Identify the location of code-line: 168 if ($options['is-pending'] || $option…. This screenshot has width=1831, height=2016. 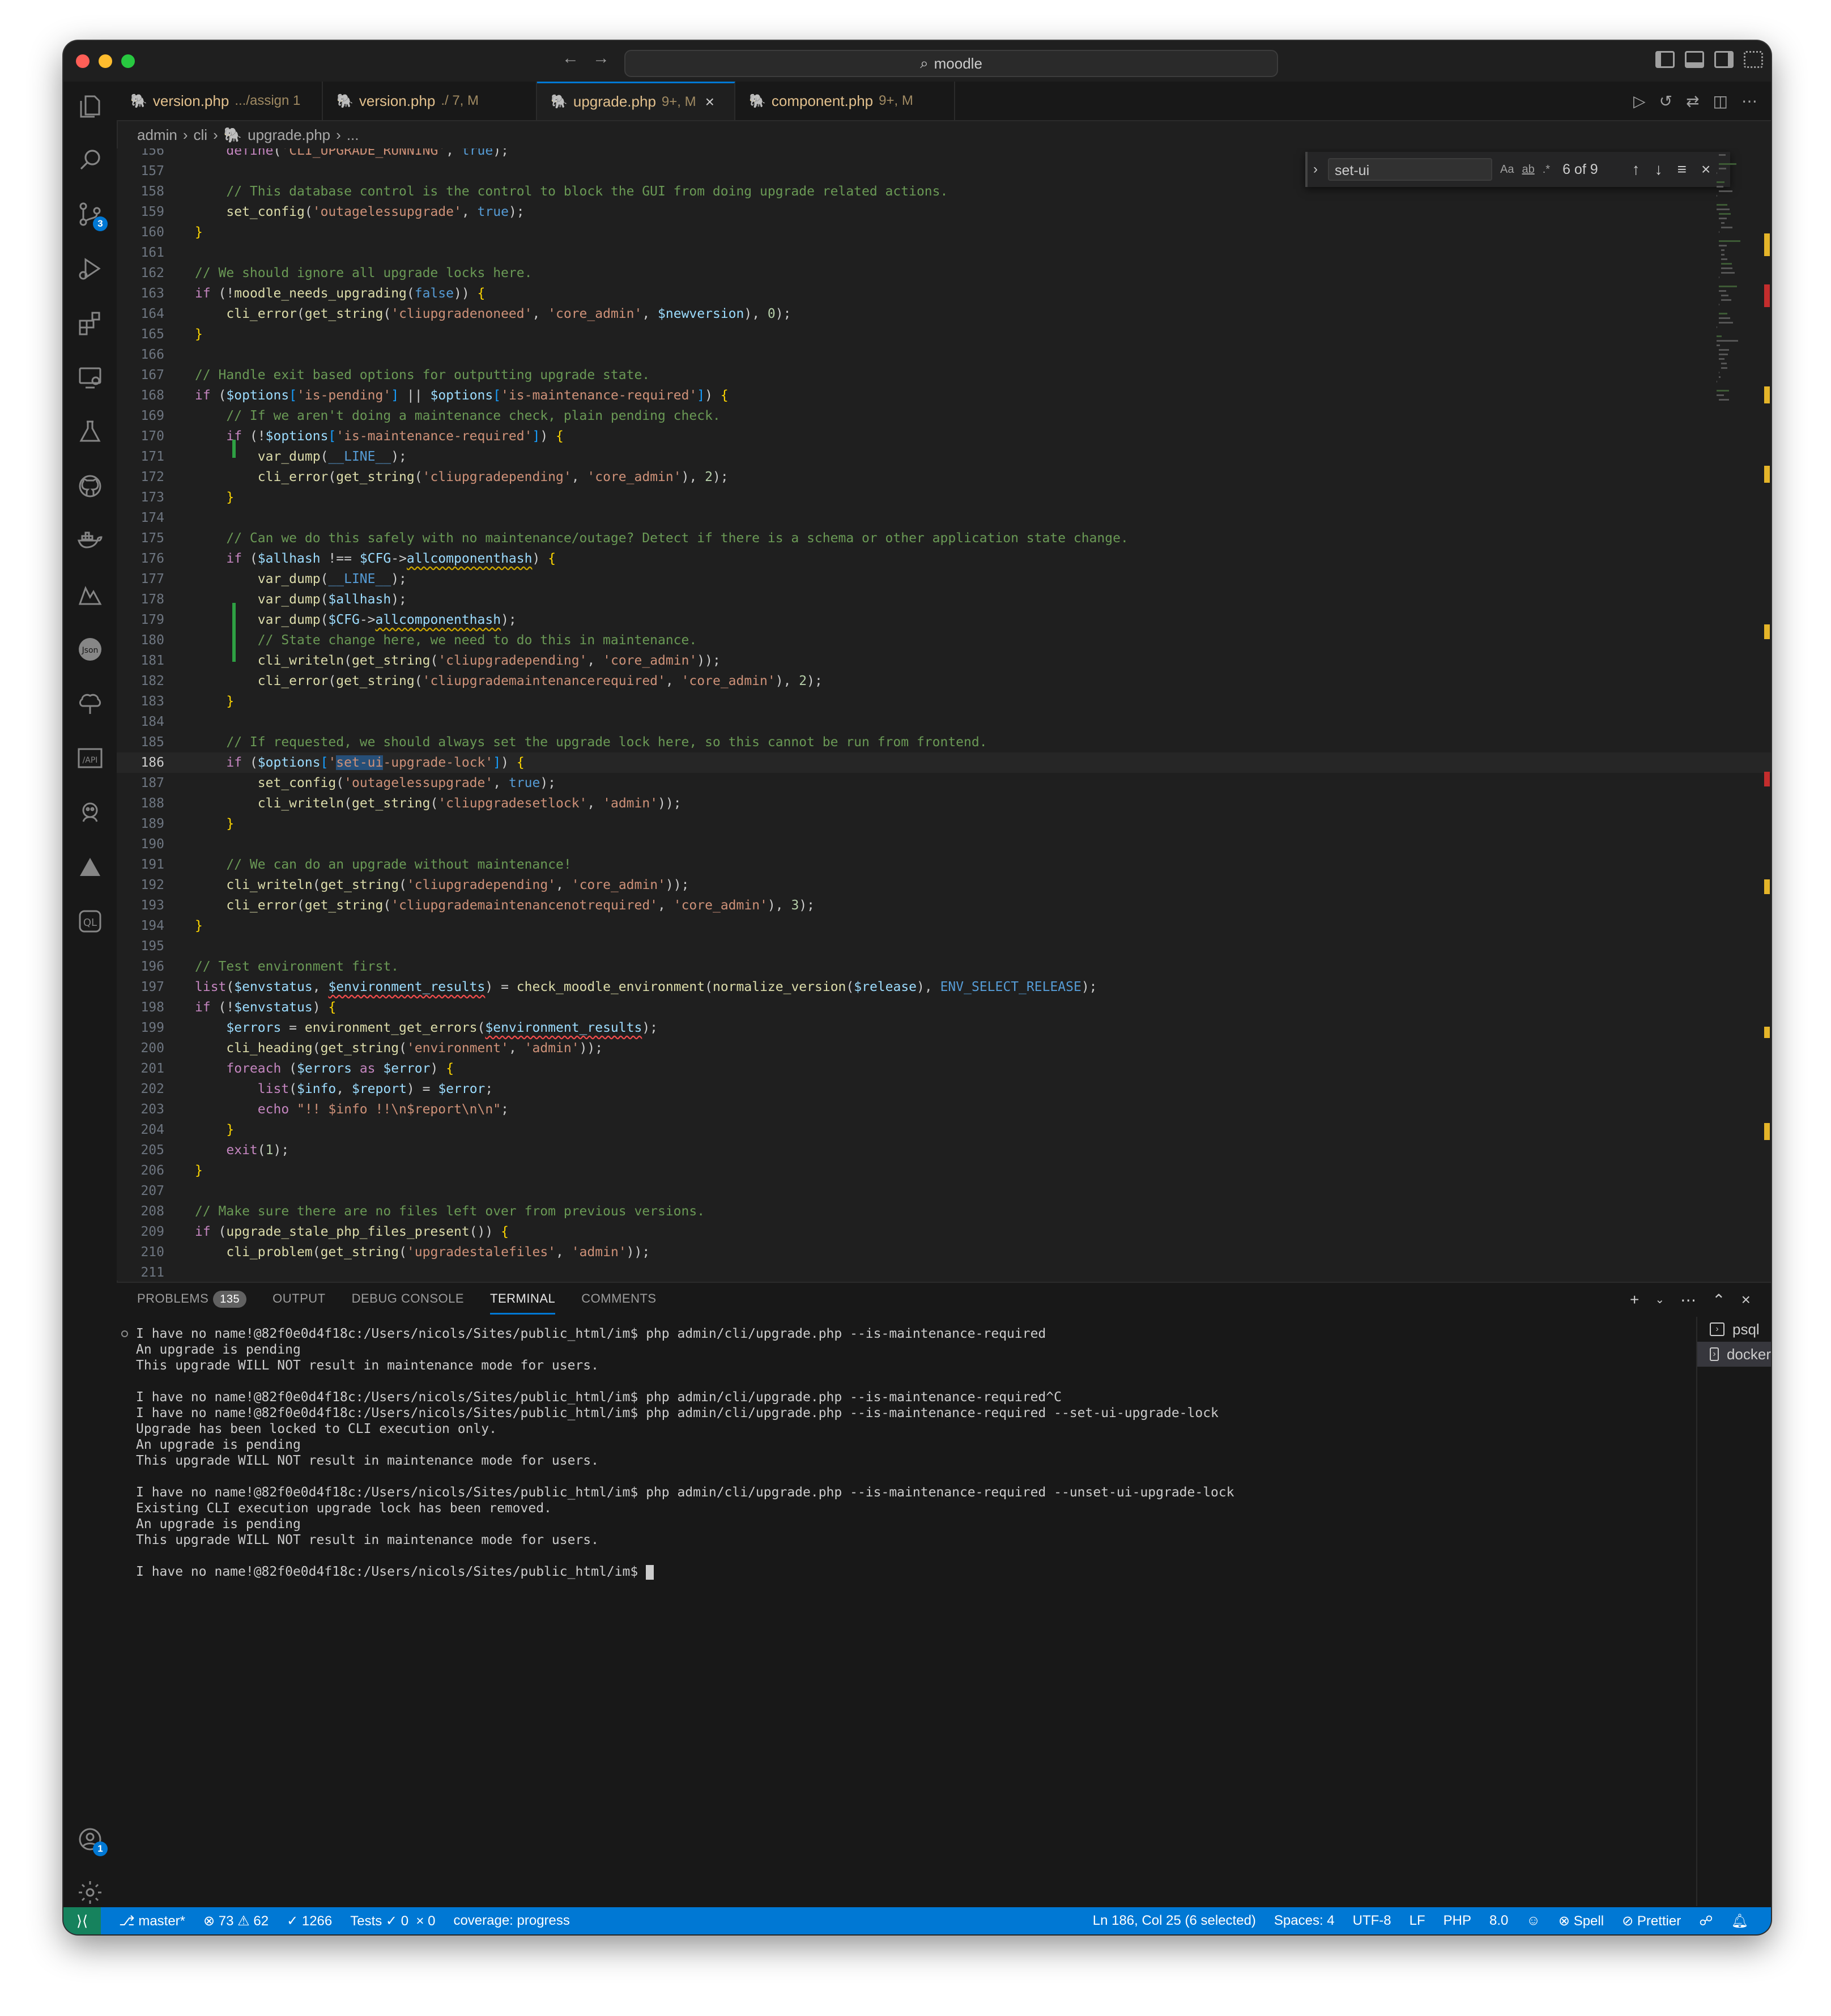
(944, 395).